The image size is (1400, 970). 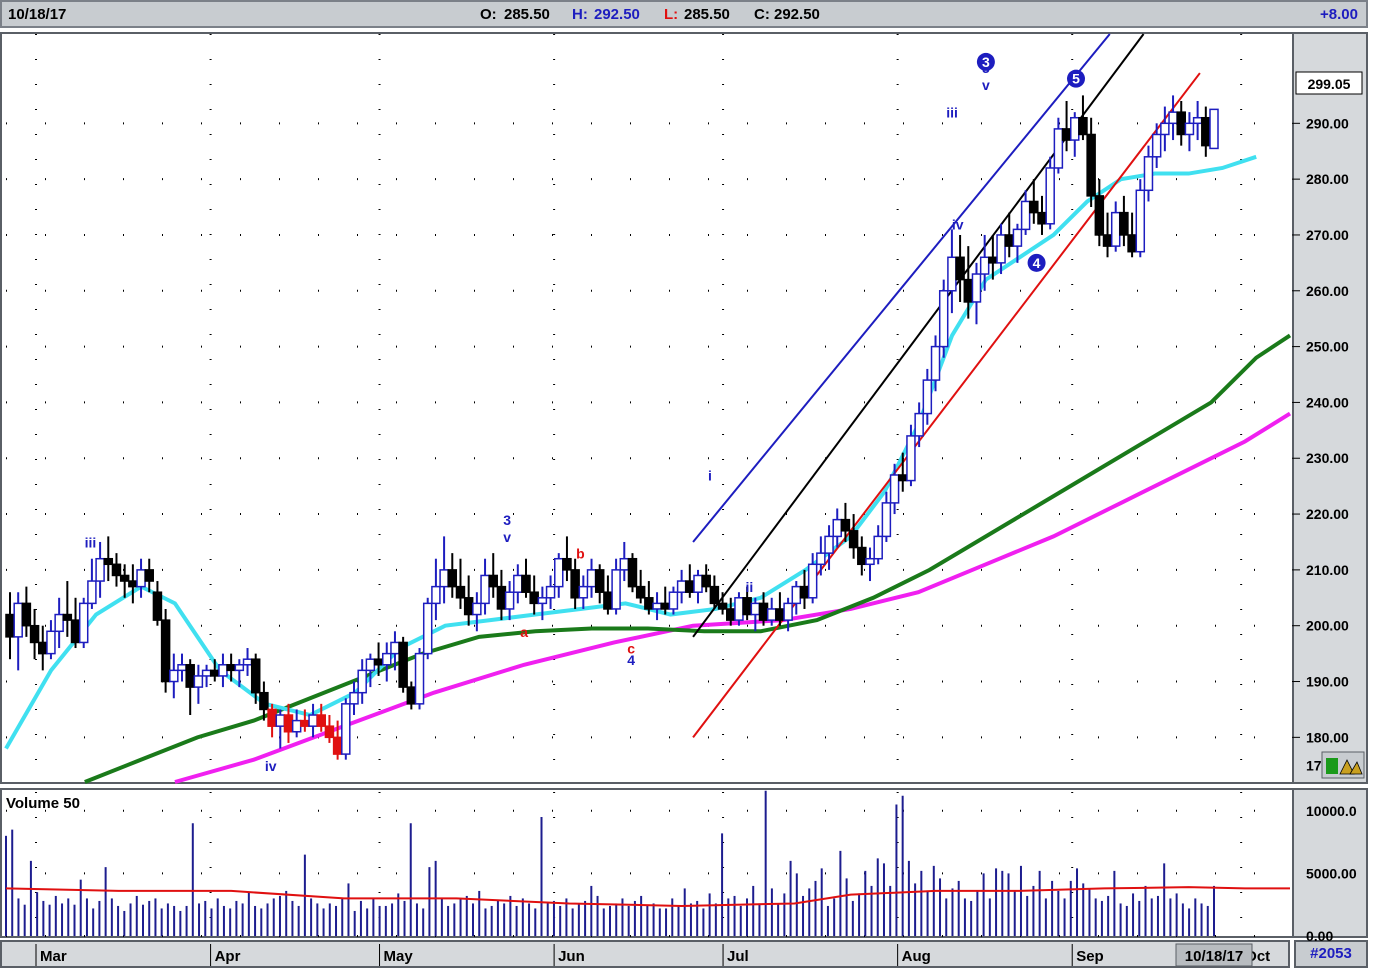 What do you see at coordinates (647, 896) in the screenshot?
I see `volume-average-line` at bounding box center [647, 896].